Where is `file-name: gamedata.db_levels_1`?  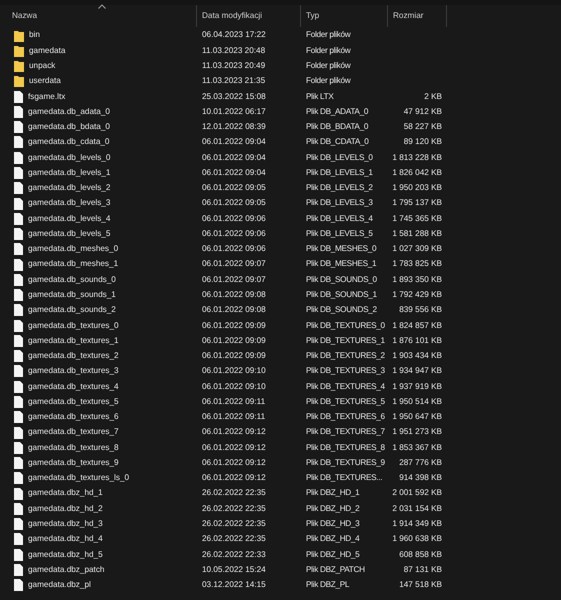
file-name: gamedata.db_levels_1 is located at coordinates (69, 173).